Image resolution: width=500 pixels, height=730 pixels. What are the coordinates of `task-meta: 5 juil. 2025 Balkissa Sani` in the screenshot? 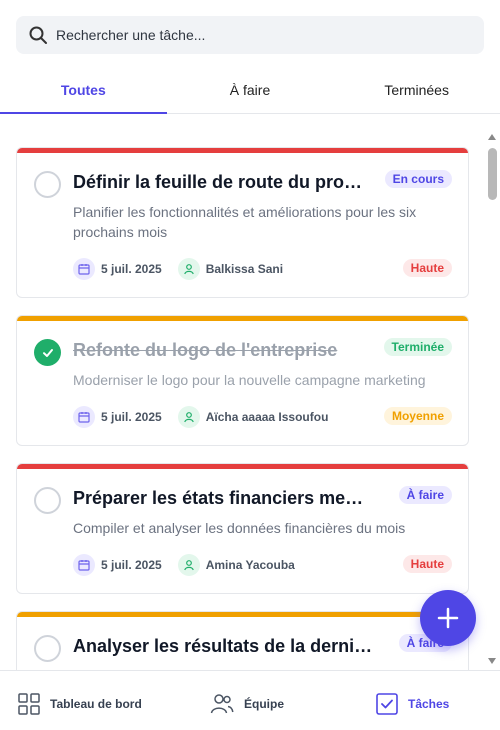 It's located at (178, 269).